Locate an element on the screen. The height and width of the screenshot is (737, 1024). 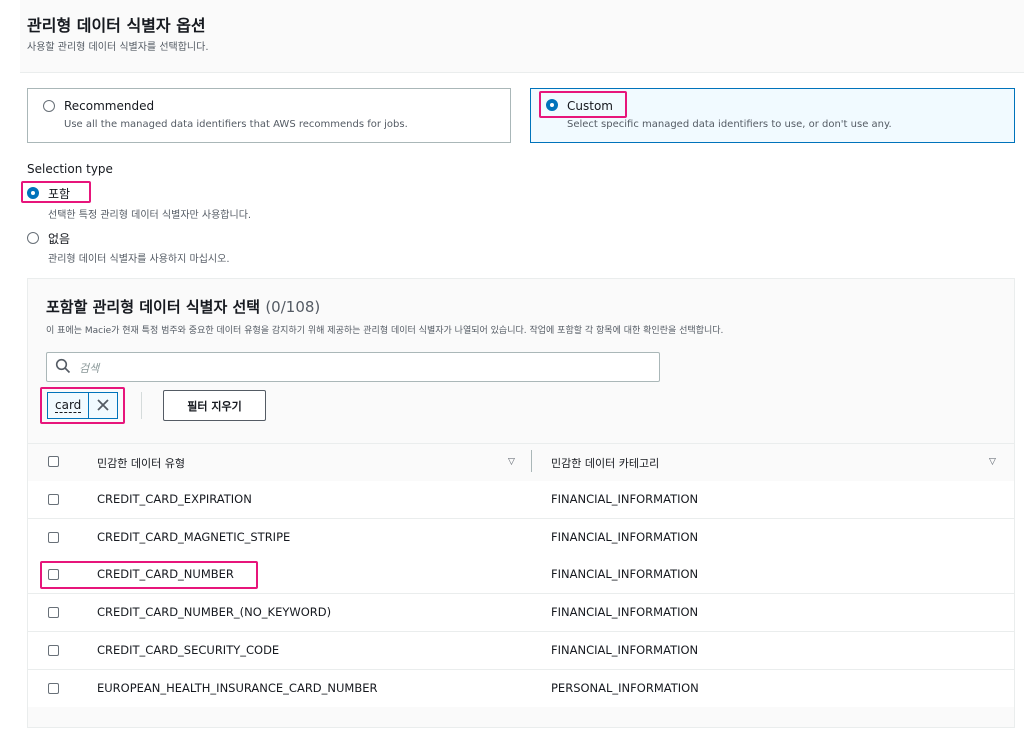
recommended-radio is located at coordinates (49, 106).